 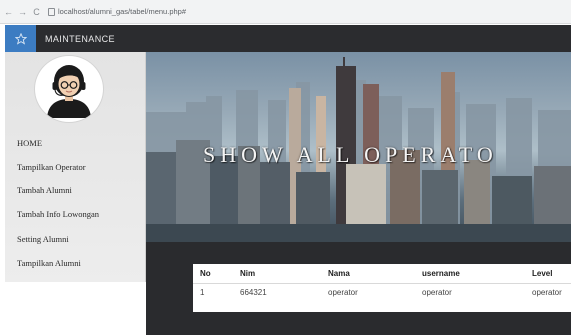 What do you see at coordinates (548, 274) in the screenshot?
I see `column-header-level: Level` at bounding box center [548, 274].